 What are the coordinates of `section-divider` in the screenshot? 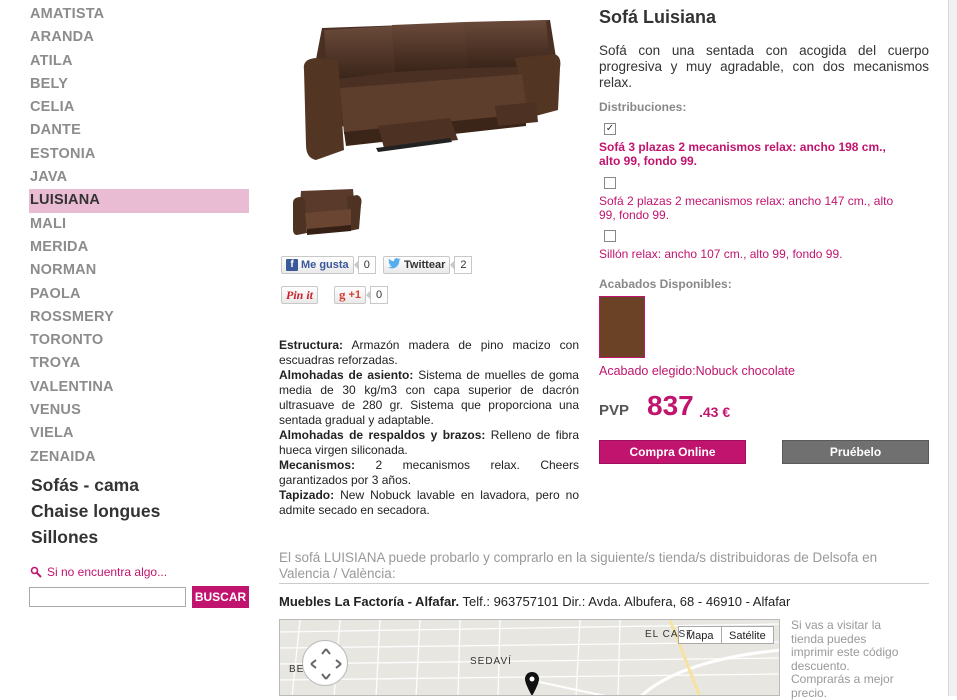 It's located at (604, 583).